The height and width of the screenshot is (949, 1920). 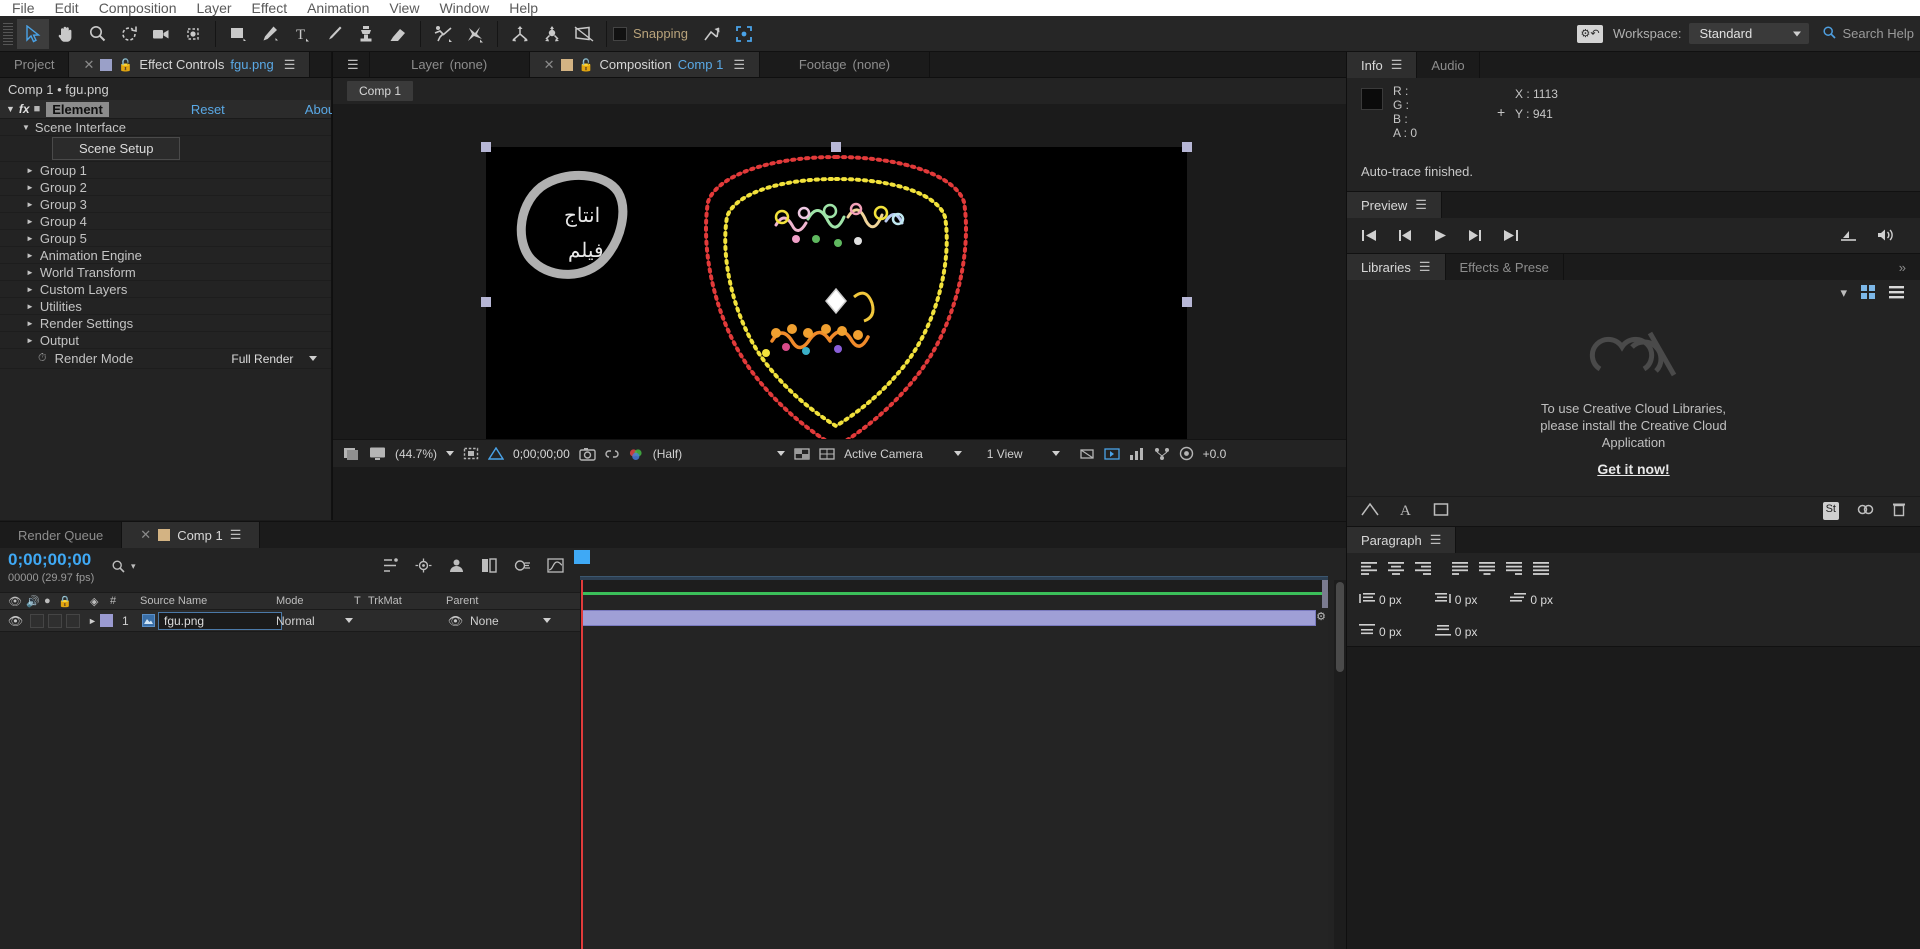 What do you see at coordinates (1346, 500) in the screenshot?
I see `panel-divider-right` at bounding box center [1346, 500].